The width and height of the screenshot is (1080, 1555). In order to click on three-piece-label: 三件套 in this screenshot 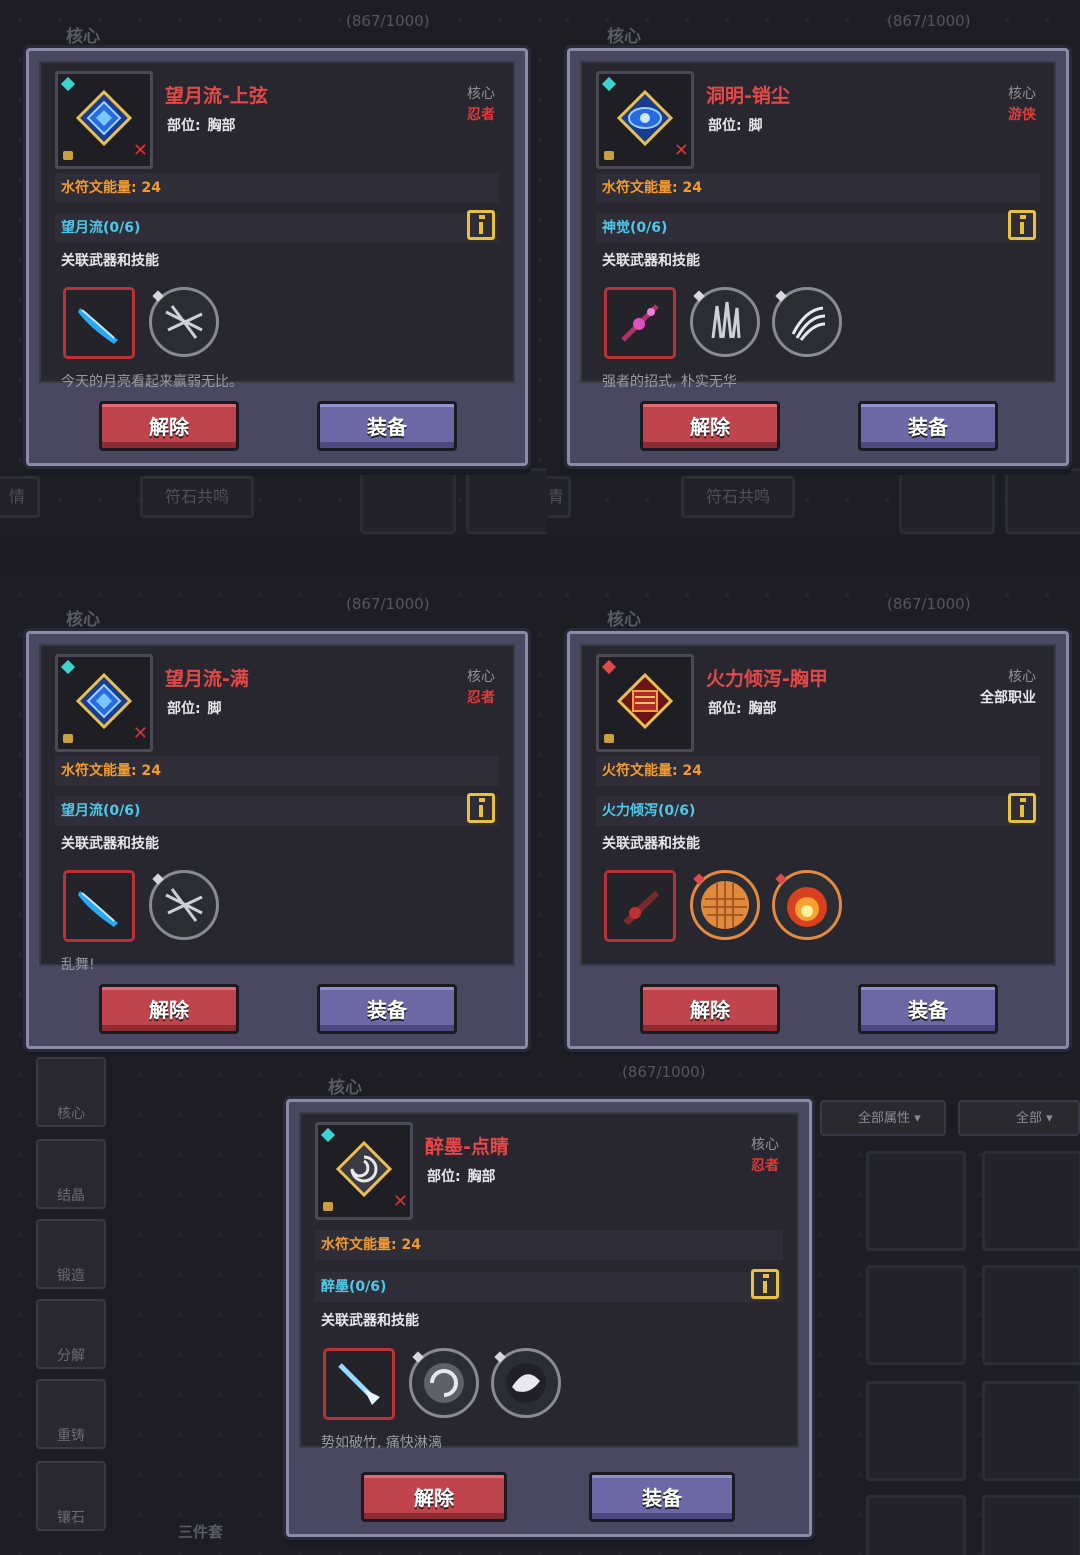, I will do `click(201, 1532)`.